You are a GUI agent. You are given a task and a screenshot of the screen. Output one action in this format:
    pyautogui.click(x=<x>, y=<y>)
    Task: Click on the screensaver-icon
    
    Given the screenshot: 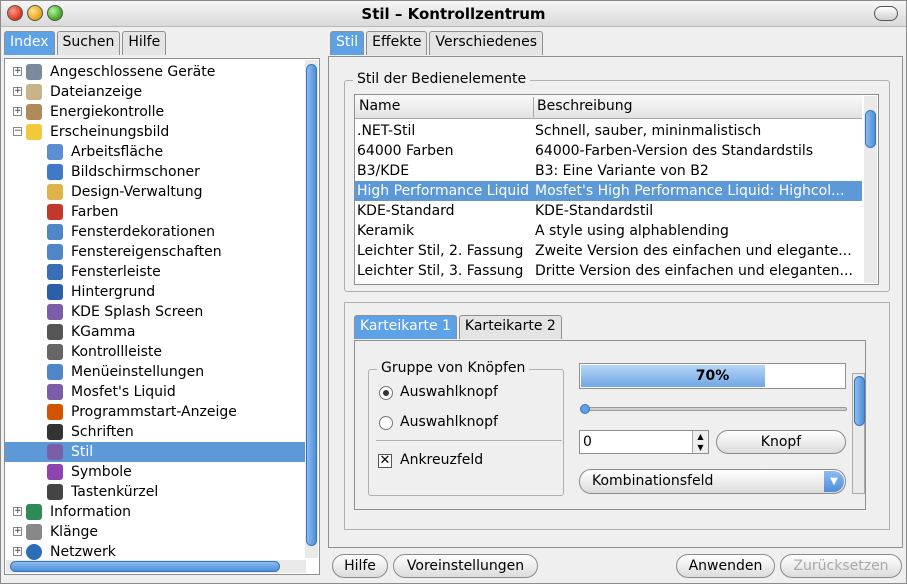 What is the action you would take?
    pyautogui.click(x=55, y=172)
    